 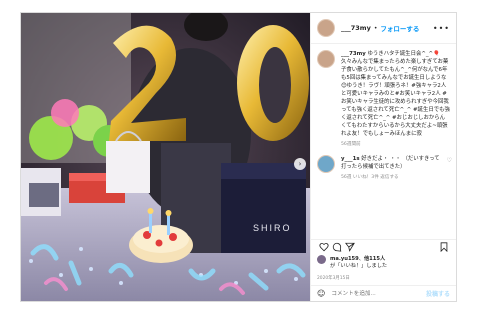 I want to click on likes-others: 他115人, so click(x=374, y=259).